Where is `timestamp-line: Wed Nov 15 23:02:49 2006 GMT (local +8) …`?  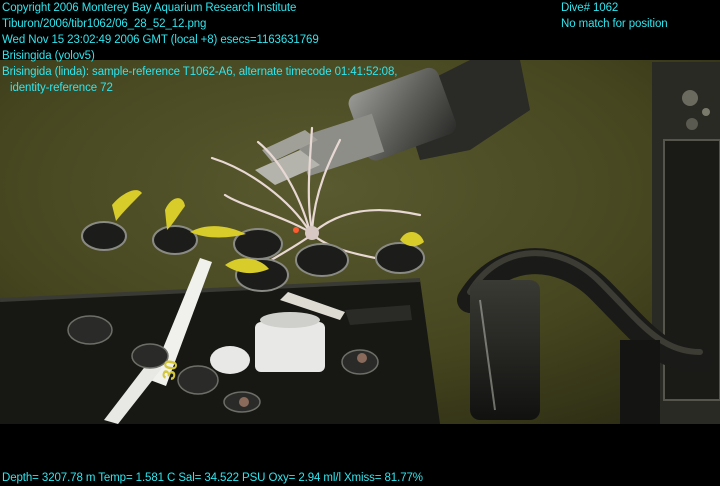 timestamp-line: Wed Nov 15 23:02:49 2006 GMT (local +8) … is located at coordinates (160, 40).